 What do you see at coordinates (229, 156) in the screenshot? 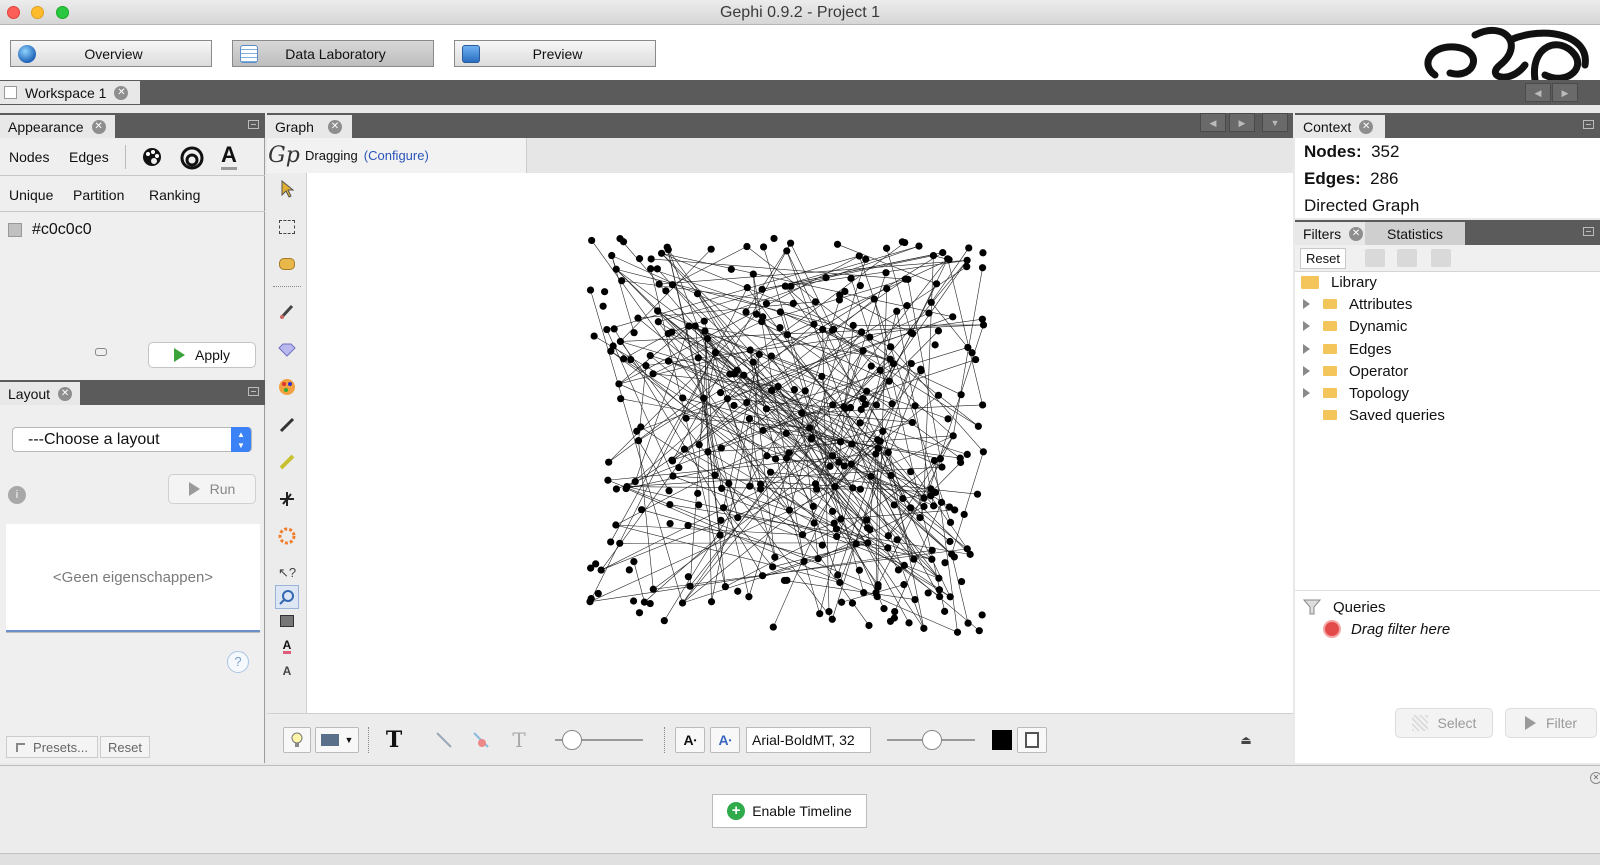
I see `label-color-icon: A` at bounding box center [229, 156].